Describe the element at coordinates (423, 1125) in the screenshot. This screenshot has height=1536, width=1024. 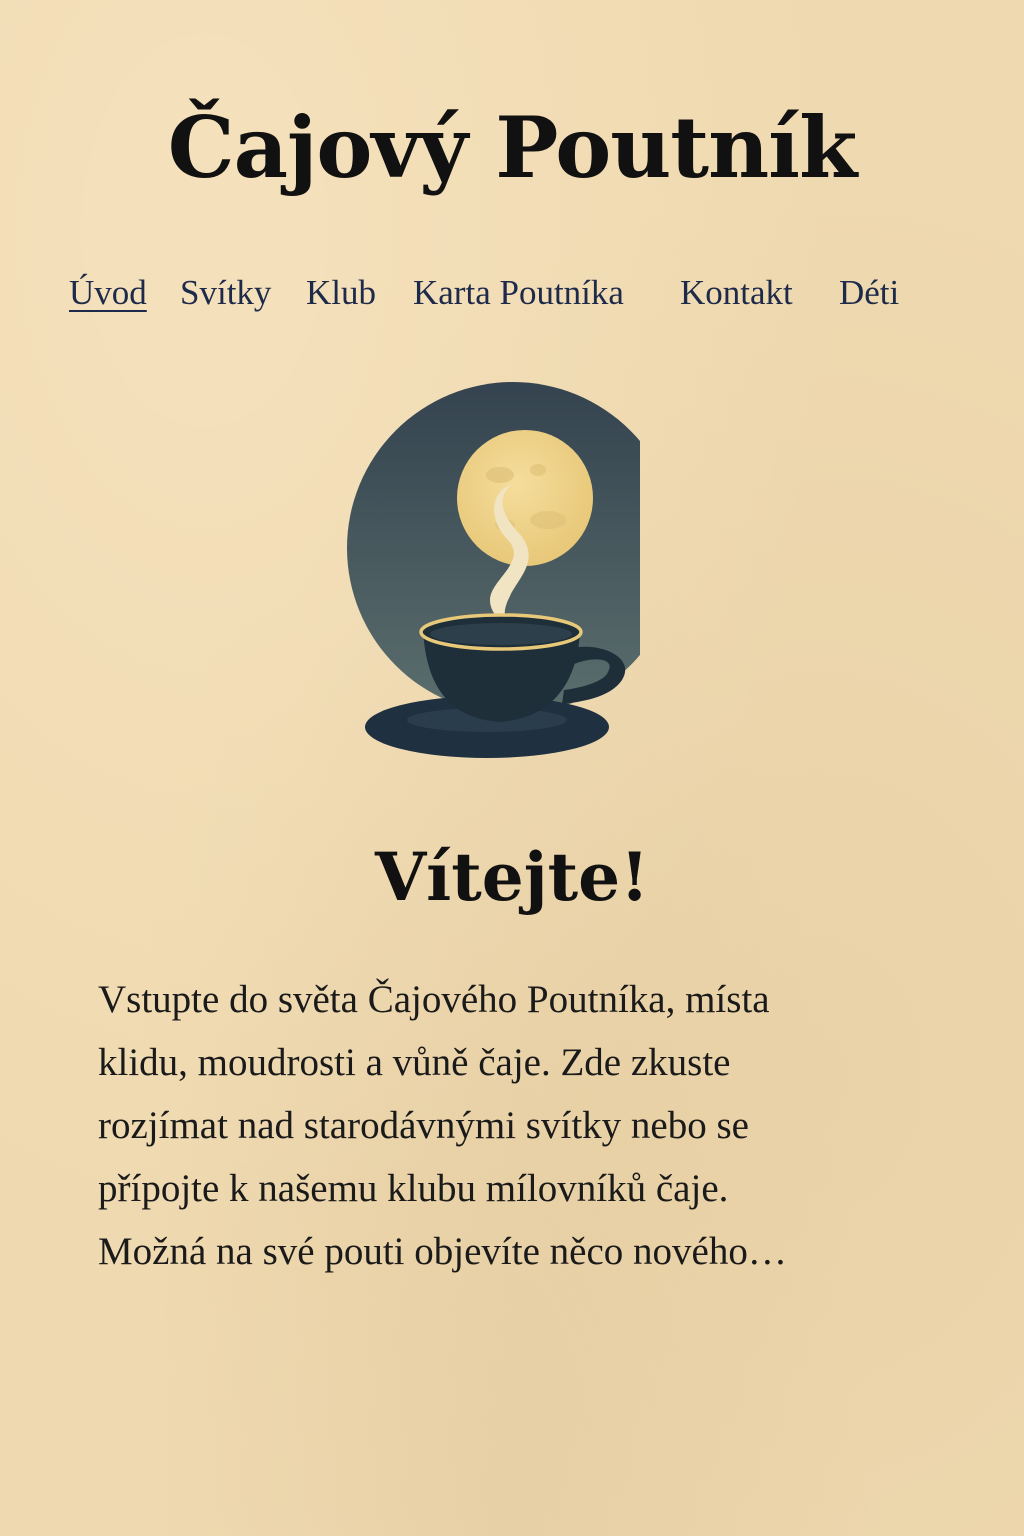
I see `intro-line: rozjímat nad starodávnými svítky nebo se` at that location.